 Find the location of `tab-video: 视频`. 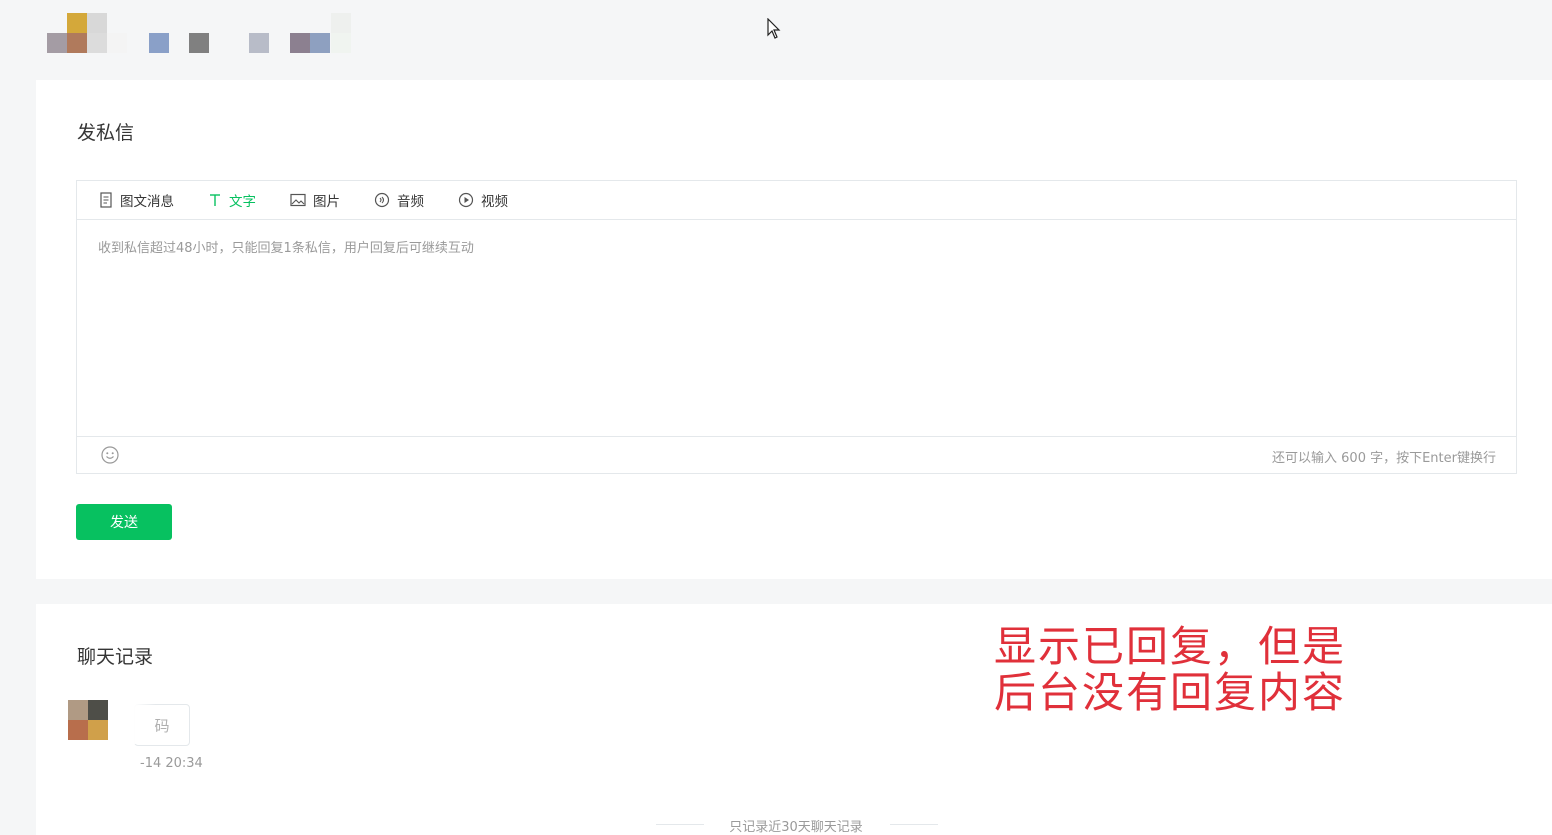

tab-video: 视频 is located at coordinates (483, 200).